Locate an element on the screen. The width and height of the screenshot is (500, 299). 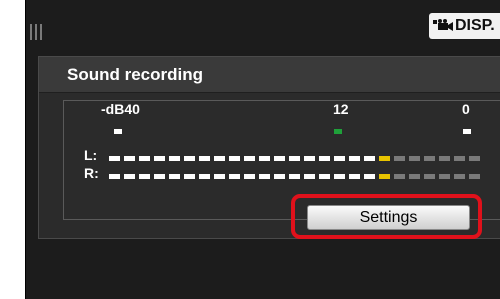
scale-tick-mid is located at coordinates (338, 131).